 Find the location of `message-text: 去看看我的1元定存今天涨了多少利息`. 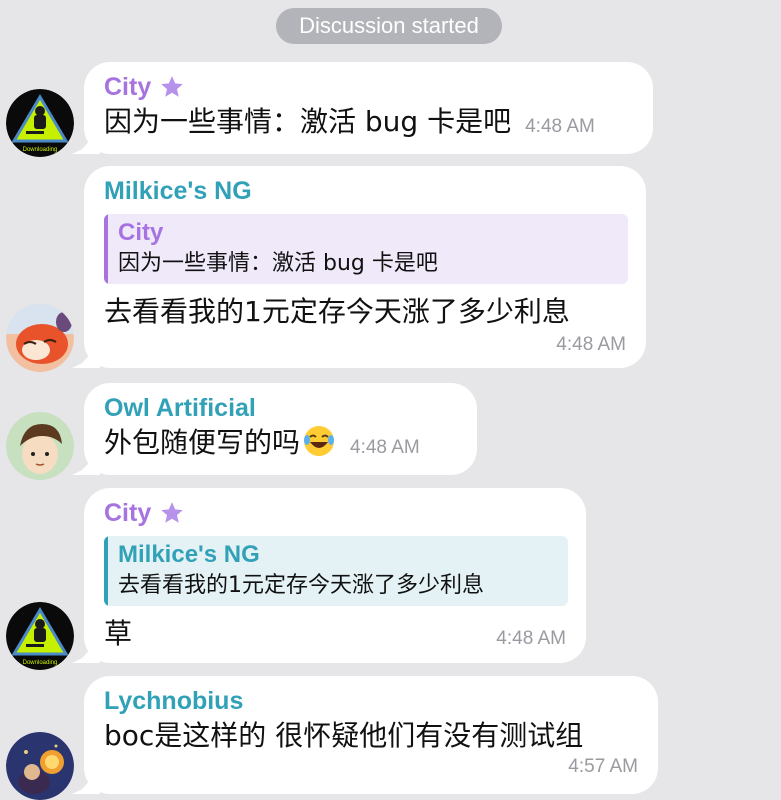

message-text: 去看看我的1元定存今天涨了多少利息 is located at coordinates (337, 311).